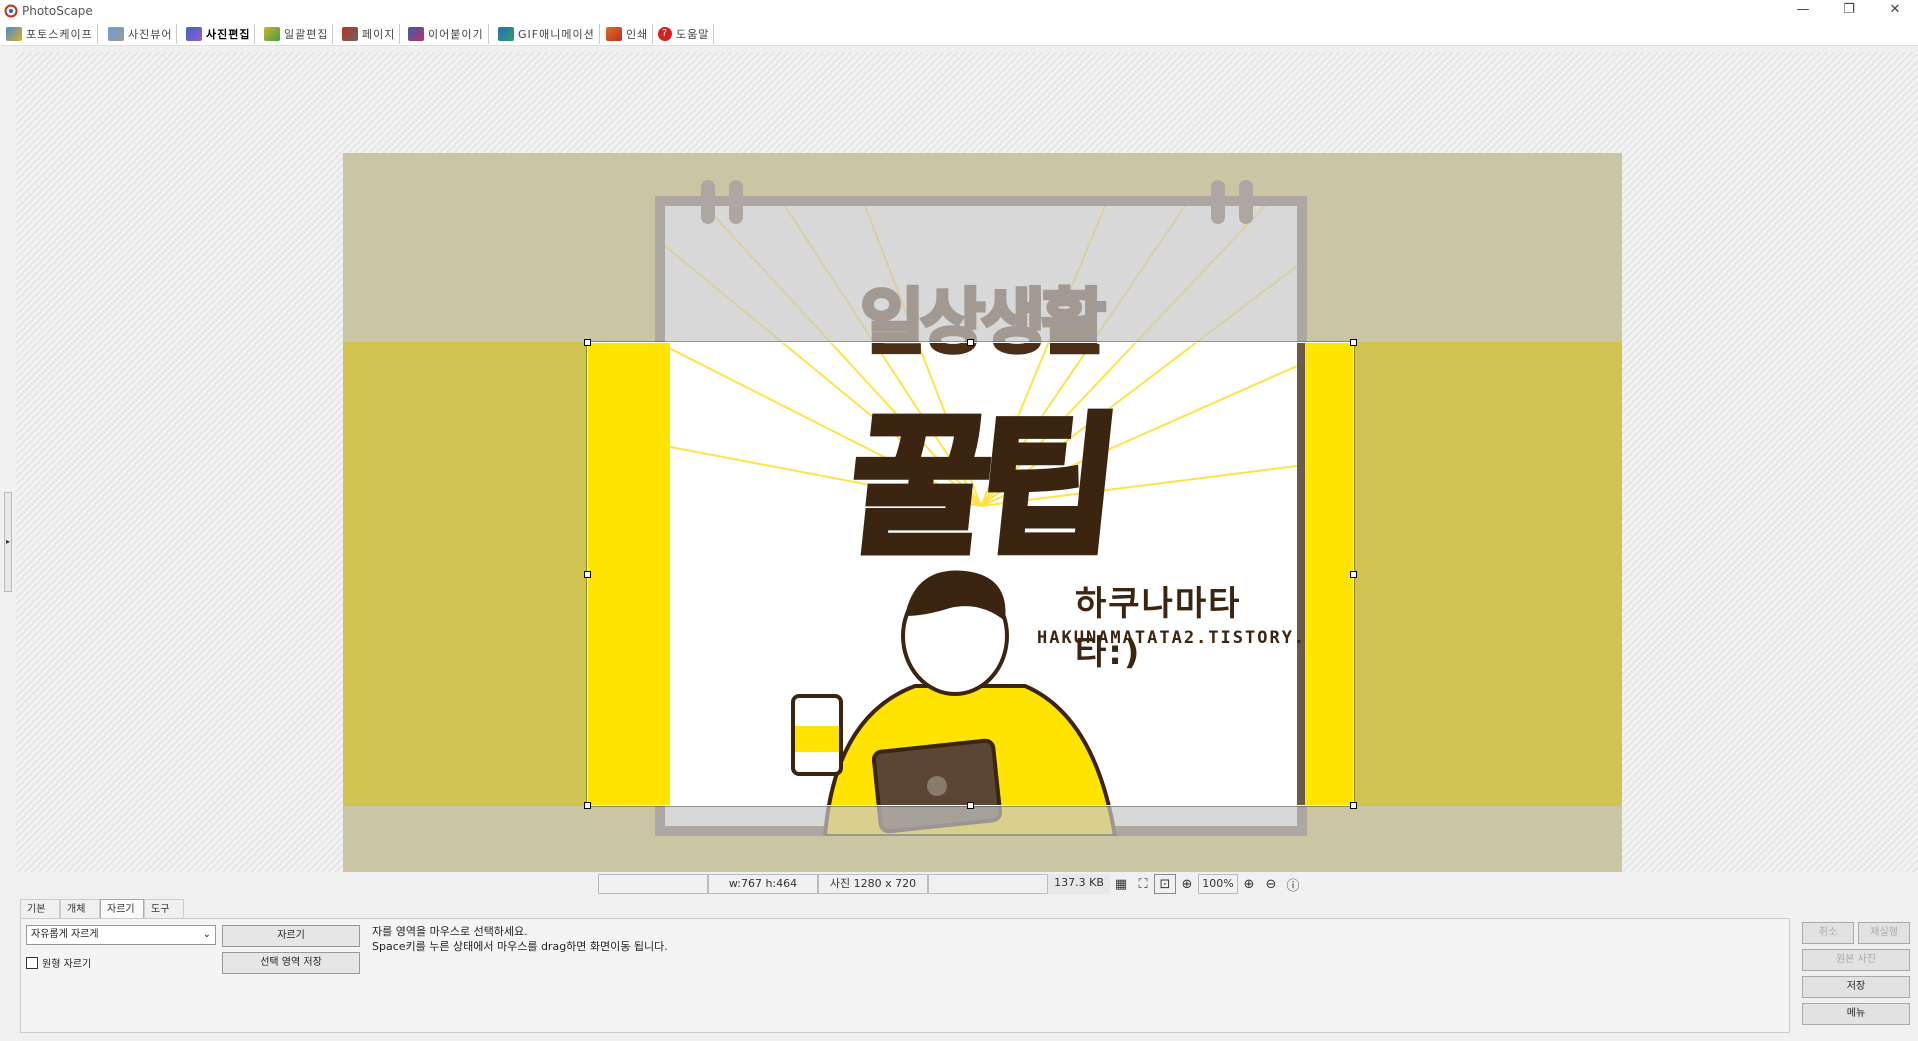 This screenshot has height=1041, width=1918. Describe the element at coordinates (1143, 884) in the screenshot. I see `fit-window-icon: ⛶` at that location.